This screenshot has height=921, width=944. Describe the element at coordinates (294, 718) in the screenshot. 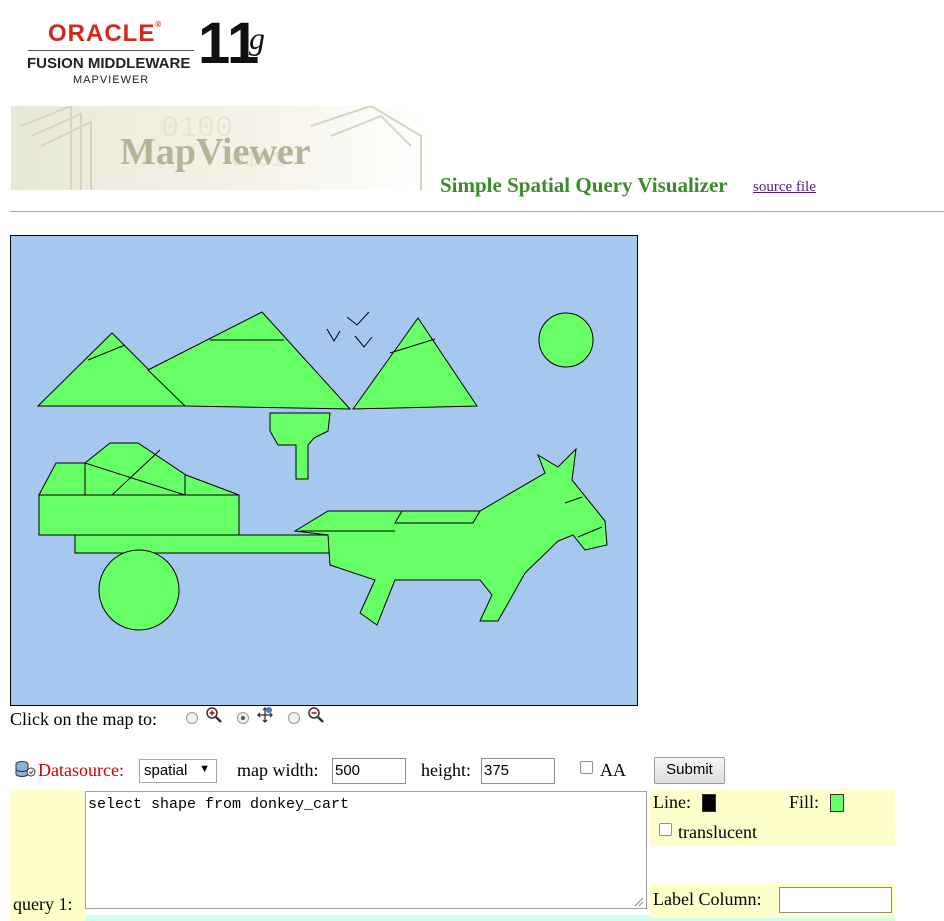

I see `zoom-out-radio` at that location.